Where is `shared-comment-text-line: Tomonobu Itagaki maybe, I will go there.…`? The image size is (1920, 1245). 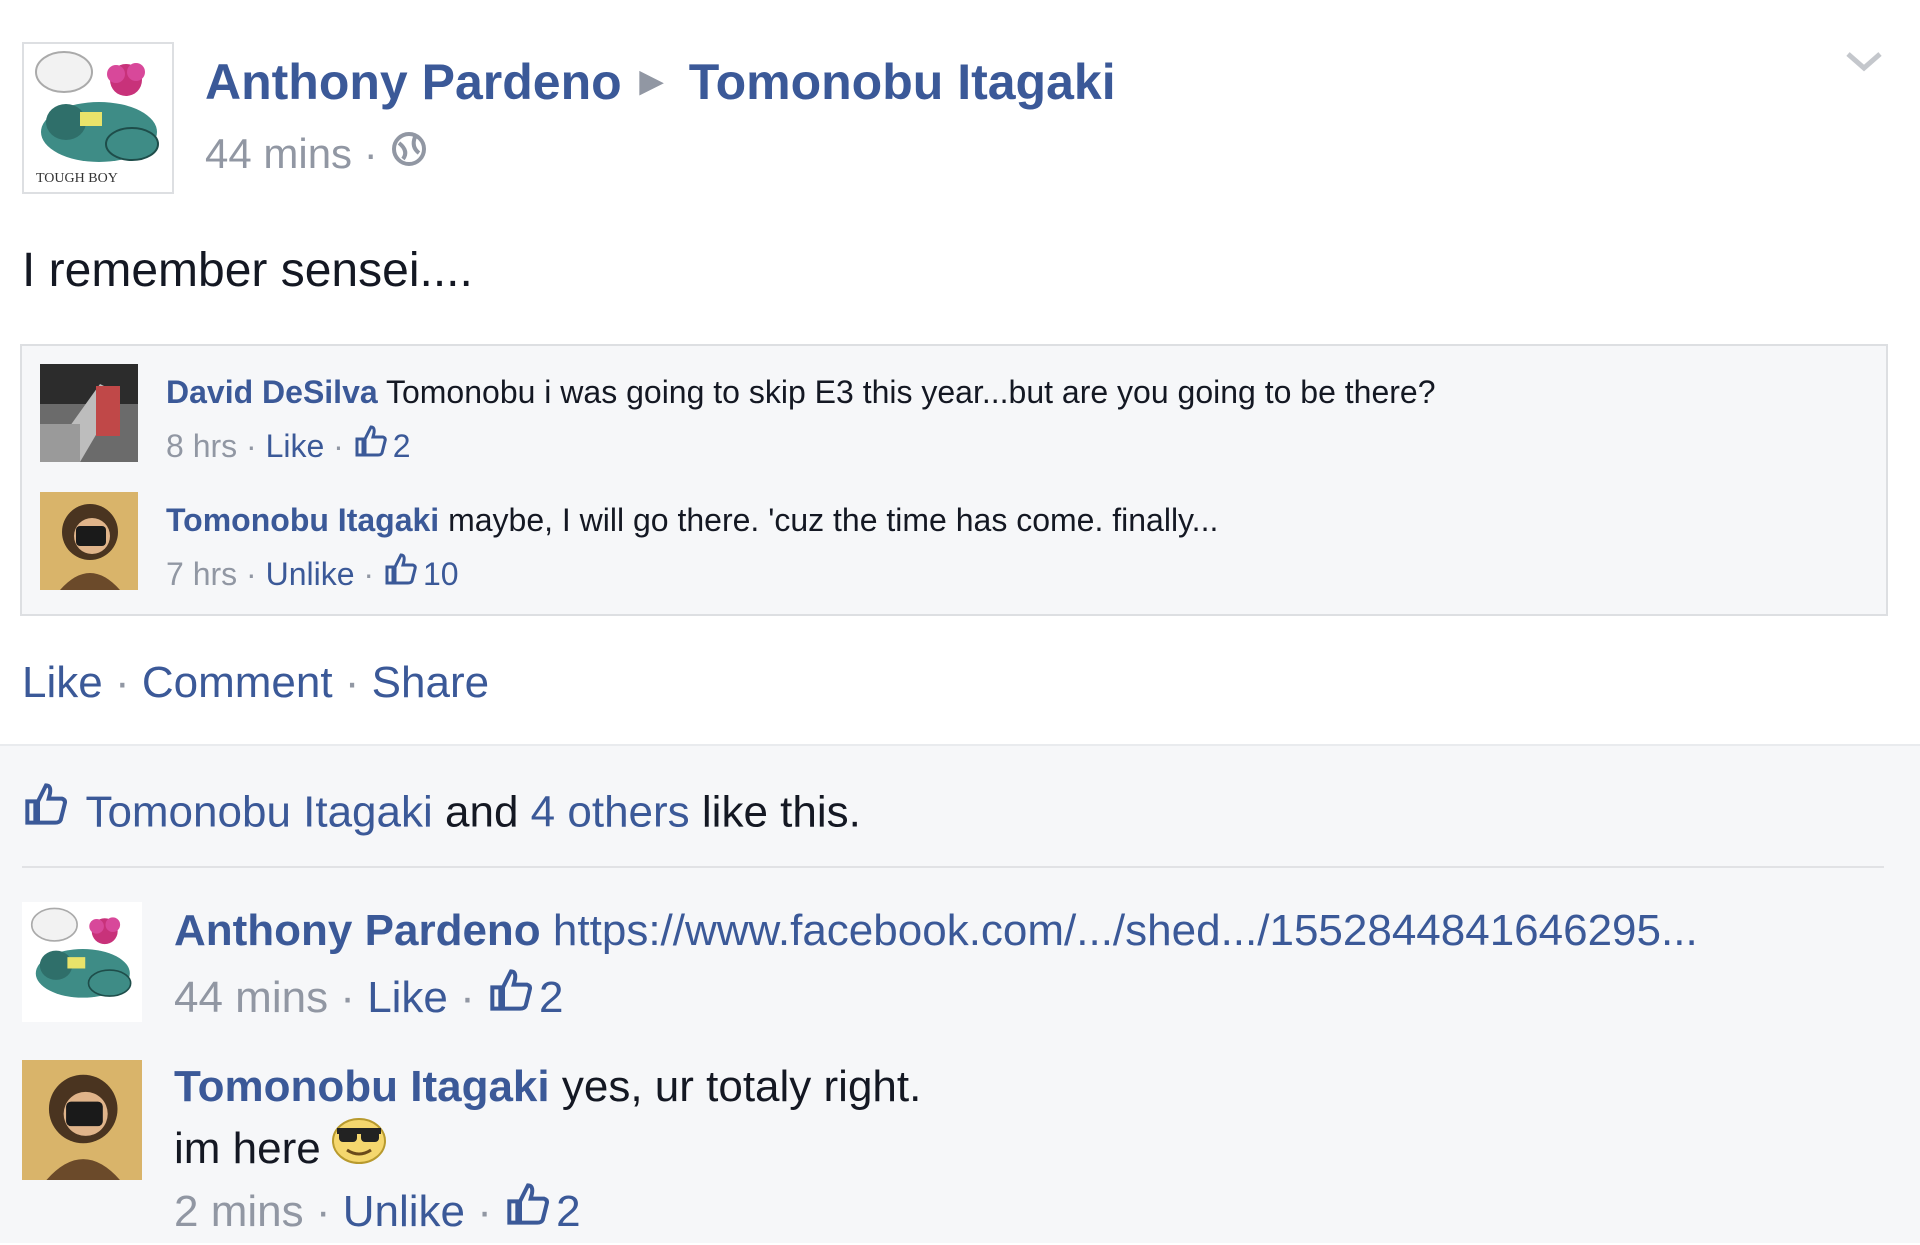 shared-comment-text-line: Tomonobu Itagaki maybe, I will go there.… is located at coordinates (692, 520).